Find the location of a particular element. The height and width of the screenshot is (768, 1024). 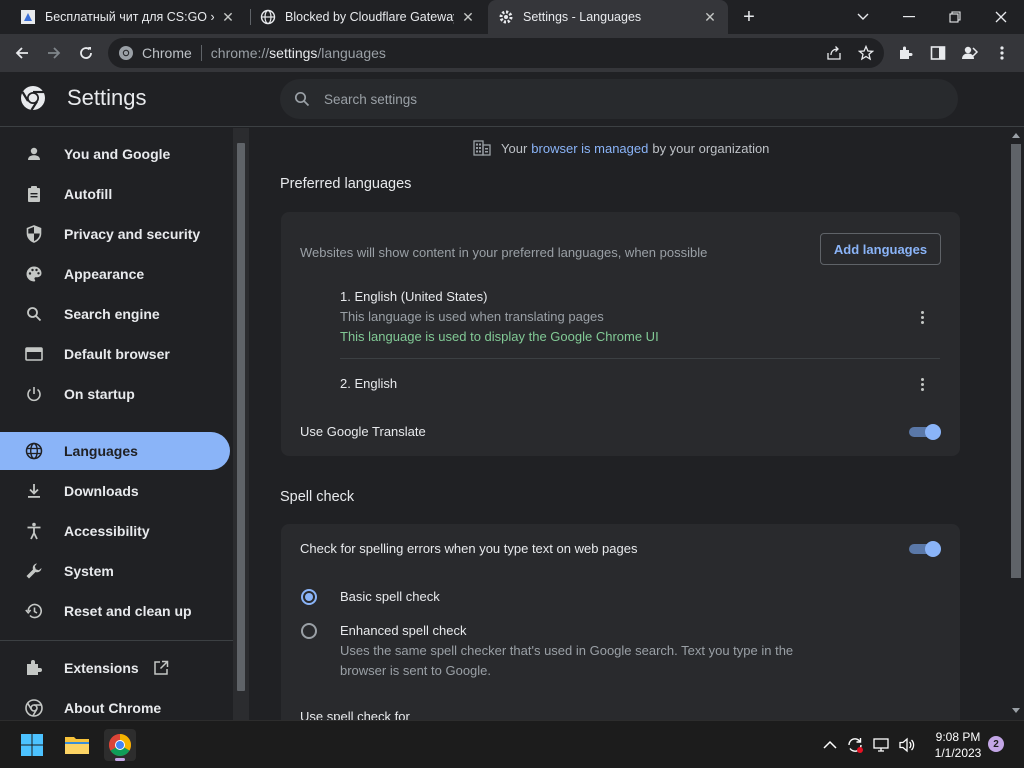

side-panel-button is located at coordinates (938, 53).